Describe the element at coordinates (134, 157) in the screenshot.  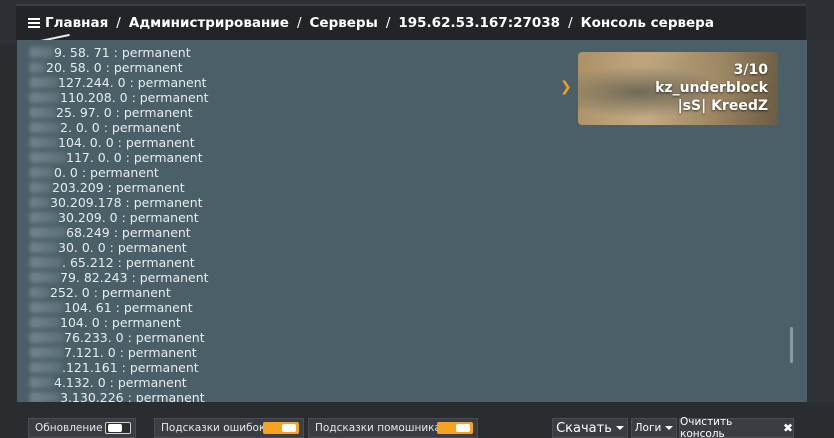
I see `console-line-text: 117. 0. 0 : permanent` at that location.